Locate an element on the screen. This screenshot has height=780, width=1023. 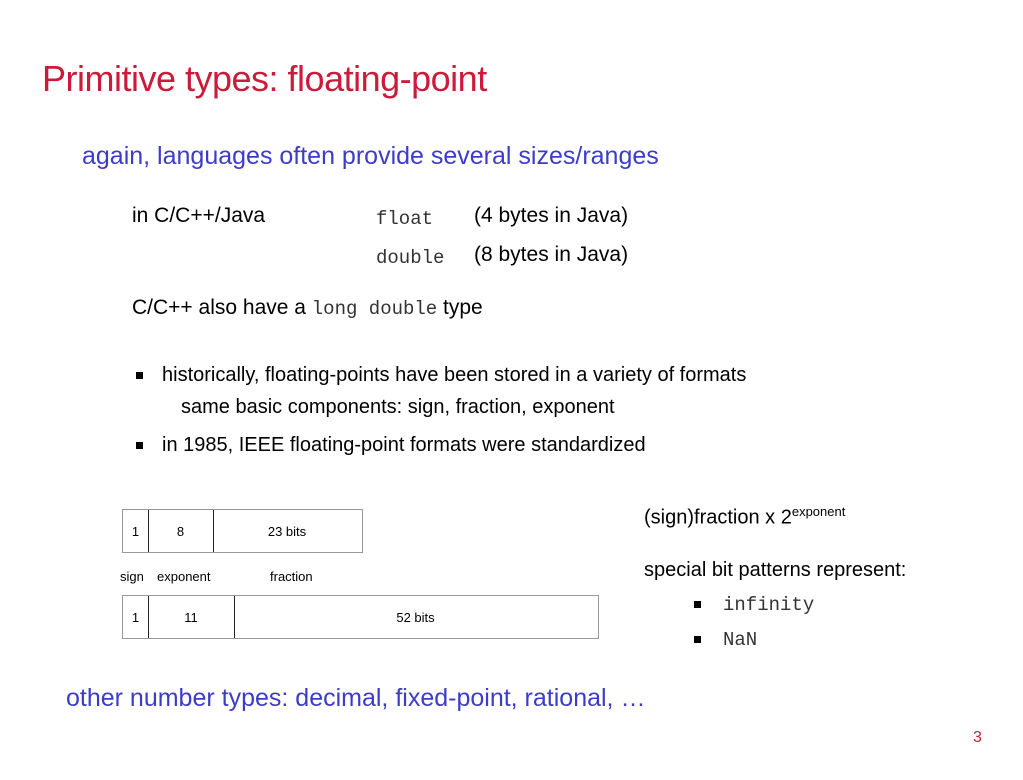
long-double-line: C/C++ also have a long double type is located at coordinates (307, 308).